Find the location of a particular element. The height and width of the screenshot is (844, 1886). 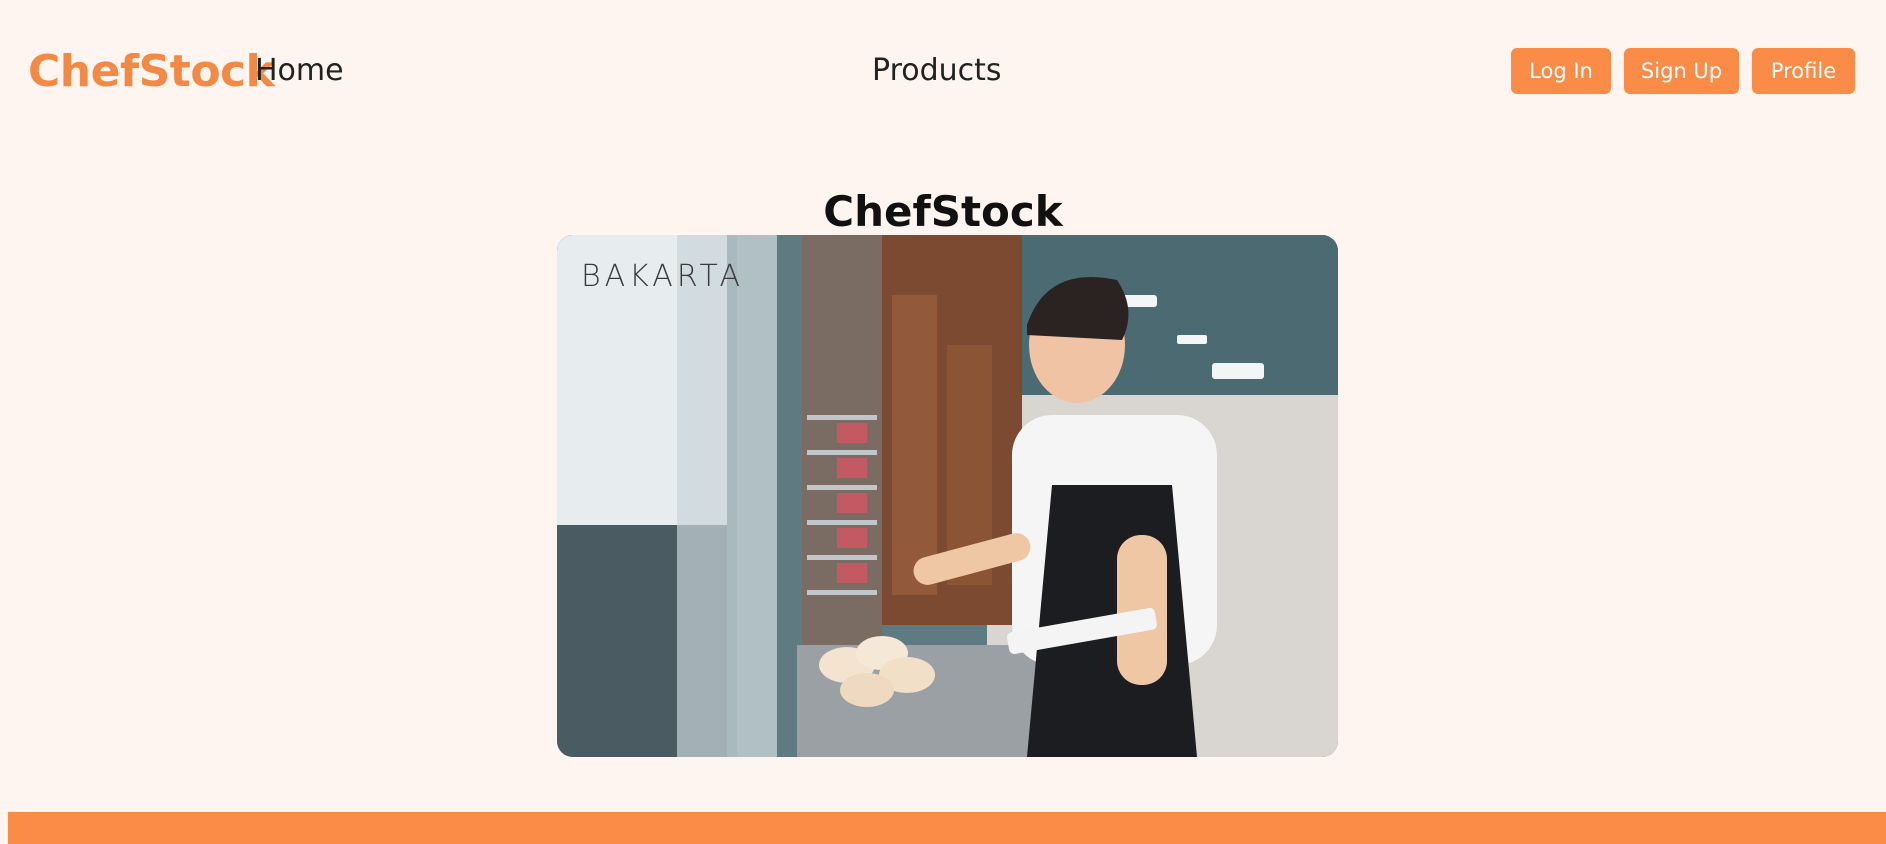

signup-button: Sign Up is located at coordinates (1681, 71).